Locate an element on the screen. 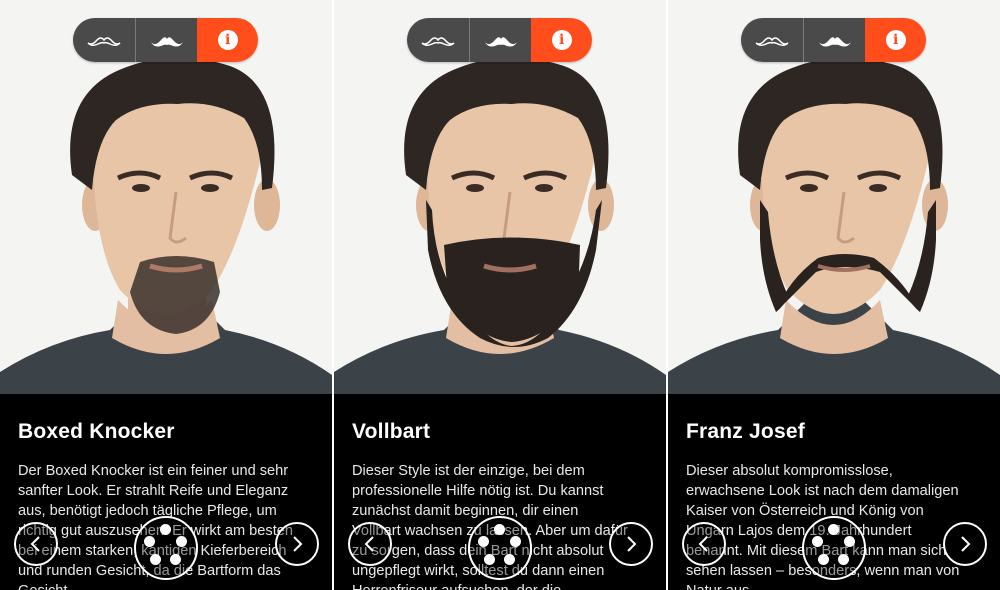  style-title: Franz Josef is located at coordinates (745, 431).